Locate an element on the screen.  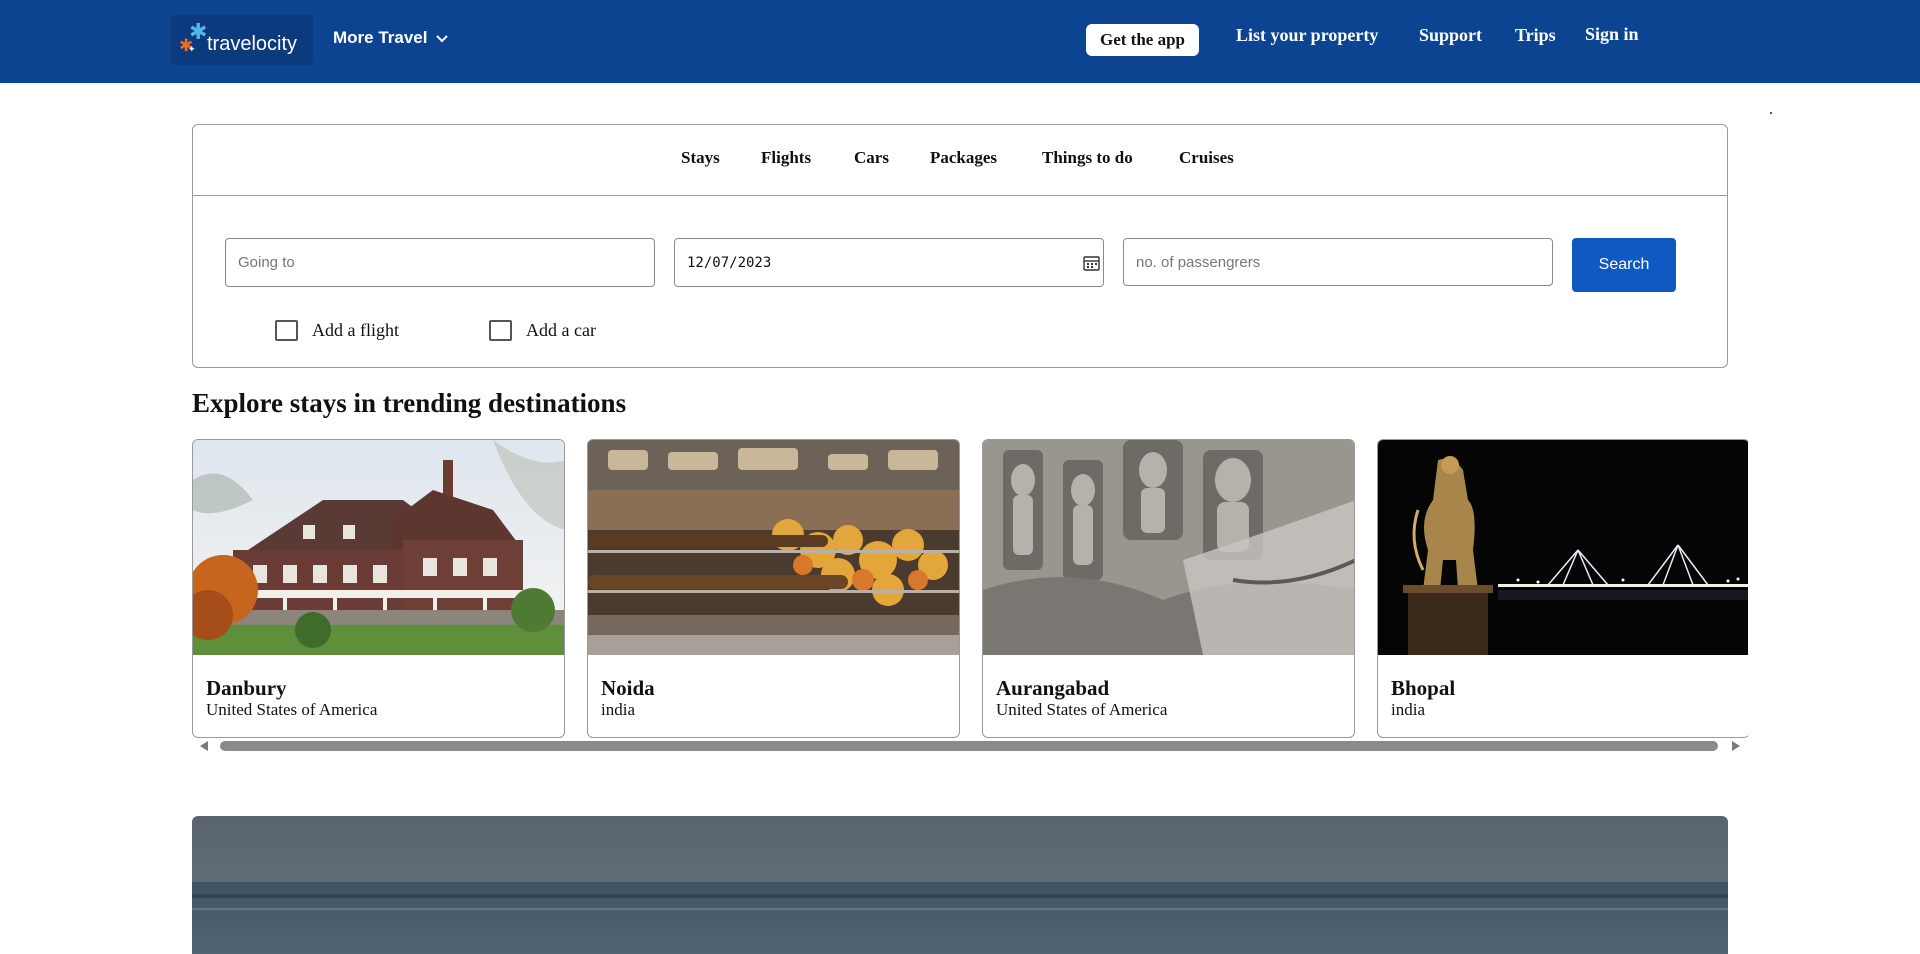
destination-name: Danbury is located at coordinates (246, 688).